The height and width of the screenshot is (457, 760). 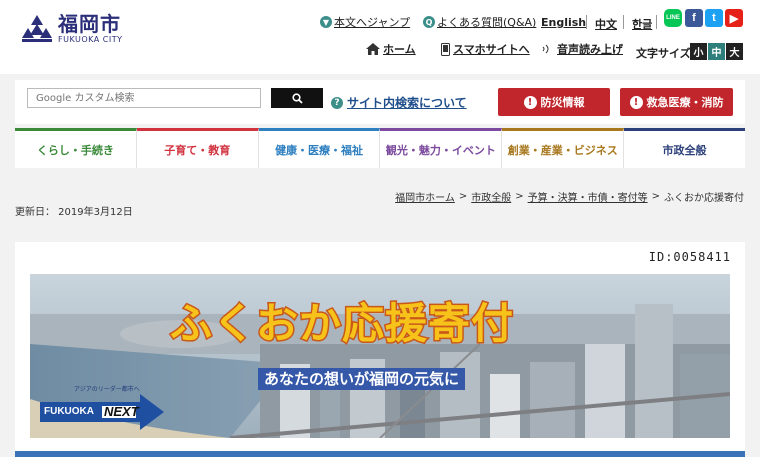 What do you see at coordinates (441, 148) in the screenshot?
I see `nav-item-tourism: 観光・魅力・イベント` at bounding box center [441, 148].